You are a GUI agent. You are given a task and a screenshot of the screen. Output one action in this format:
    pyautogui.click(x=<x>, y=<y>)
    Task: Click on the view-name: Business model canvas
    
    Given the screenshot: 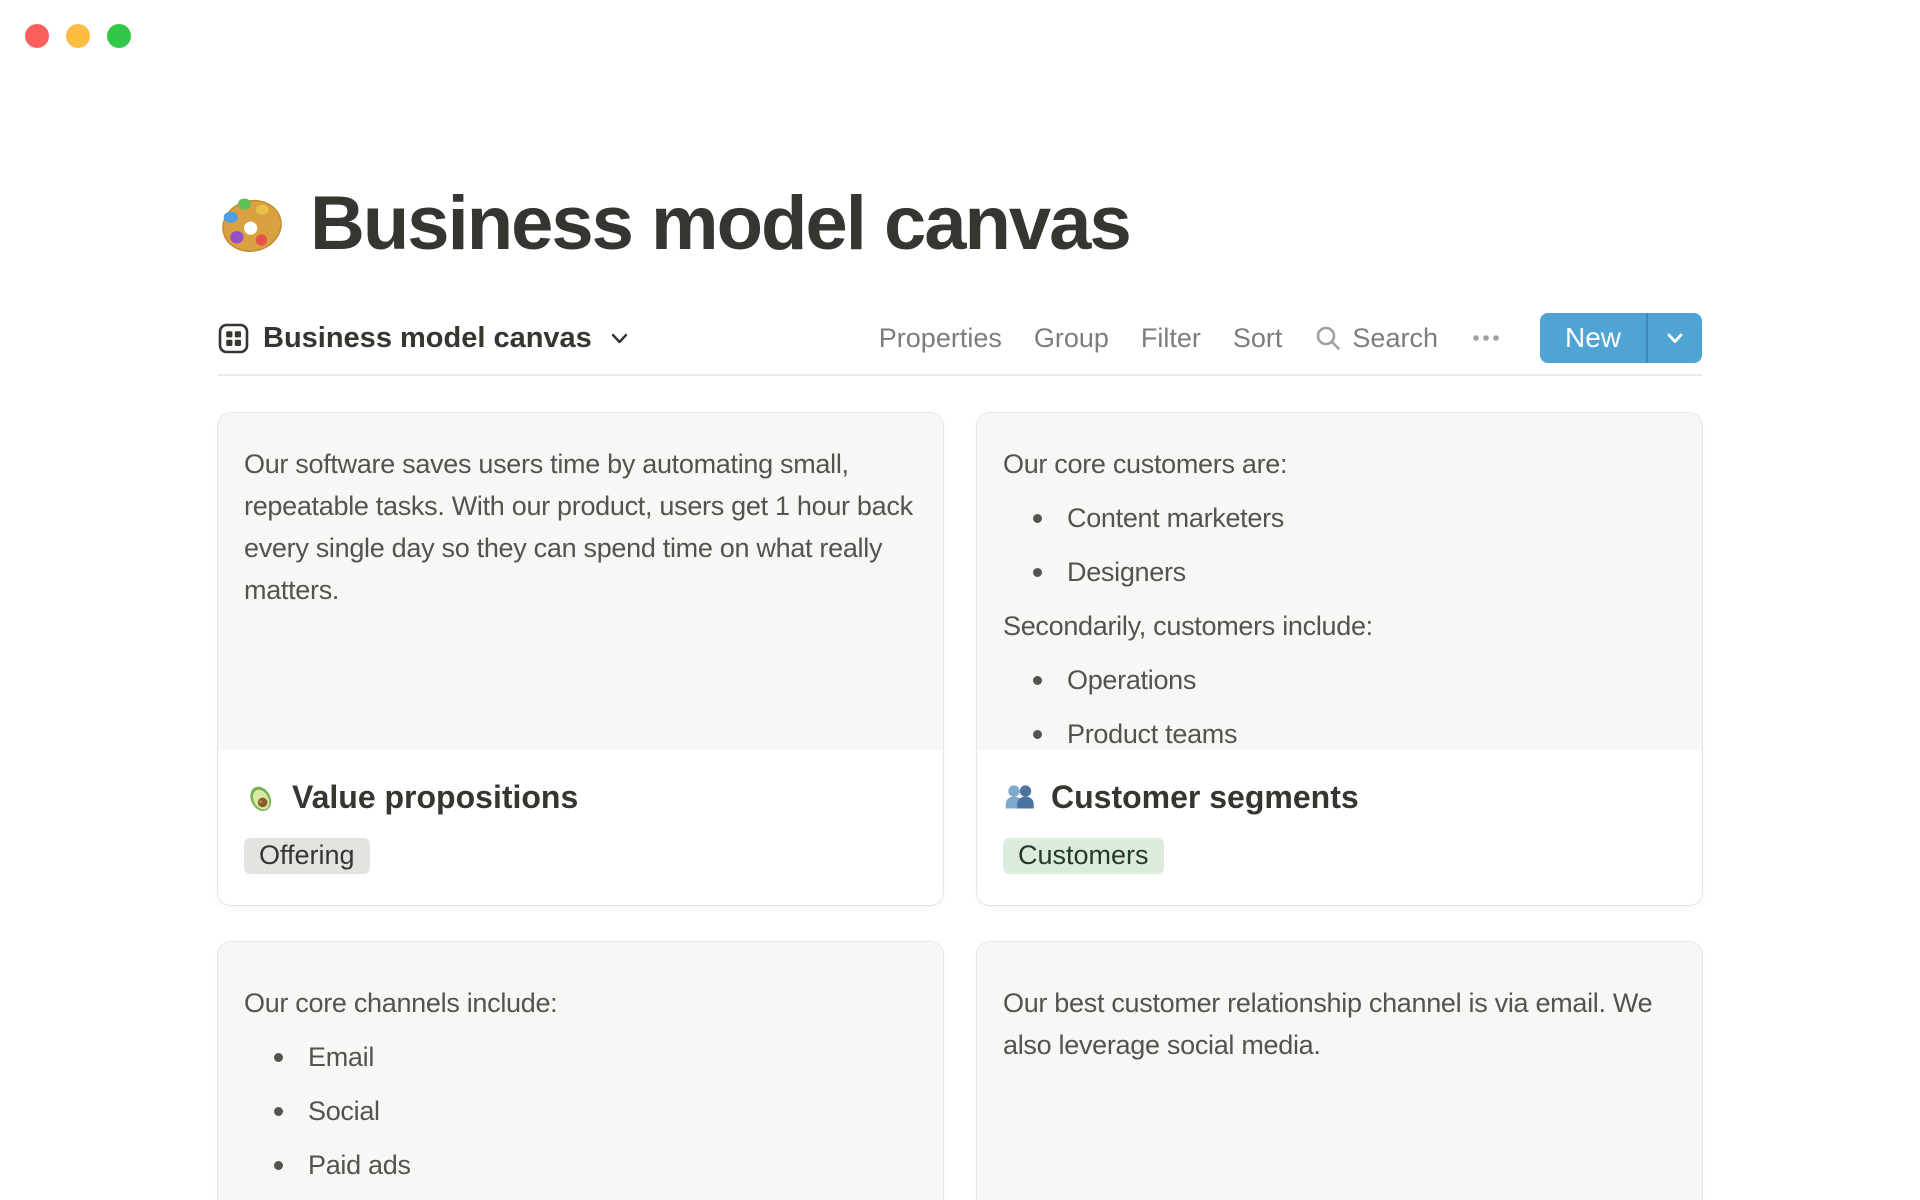 What is the action you would take?
    pyautogui.click(x=427, y=337)
    